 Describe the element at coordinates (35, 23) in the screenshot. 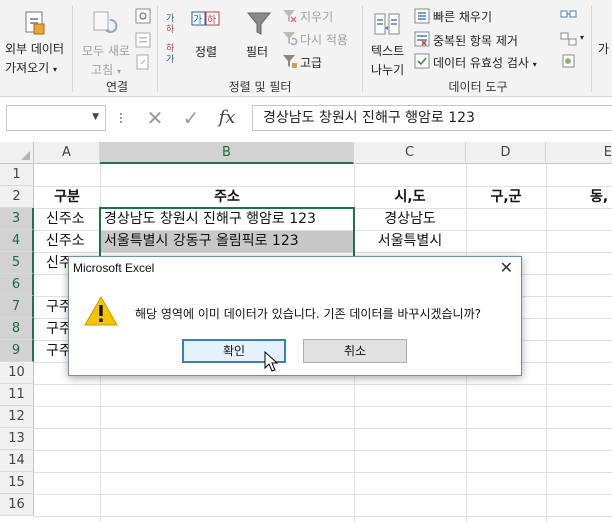

I see `external-data-icon` at that location.